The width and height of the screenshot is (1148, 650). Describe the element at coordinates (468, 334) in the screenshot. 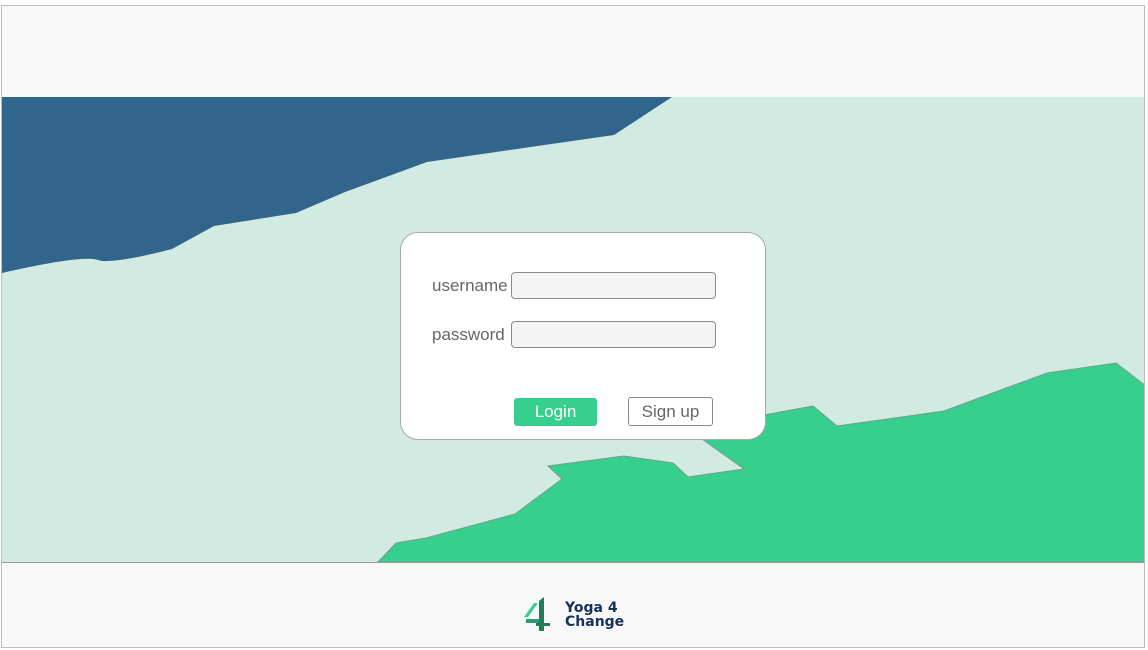

I see `password-label: password` at that location.